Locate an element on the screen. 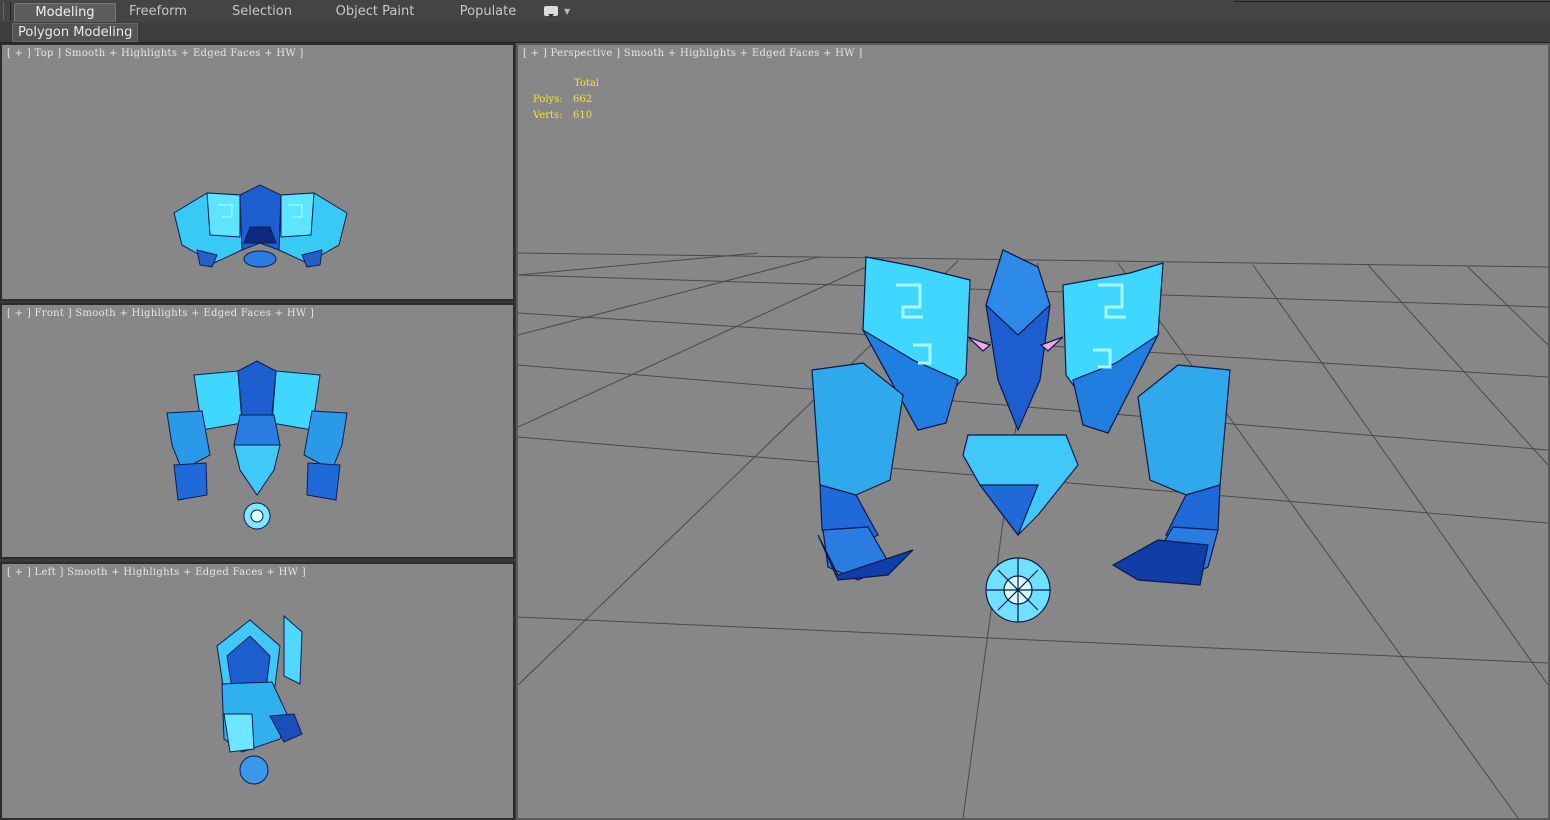 The image size is (1550, 820). tab-freeform: Freeform is located at coordinates (158, 12).